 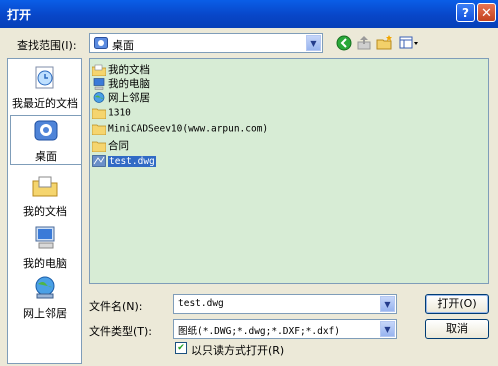 What do you see at coordinates (364, 43) in the screenshot?
I see `up-folder-icon` at bounding box center [364, 43].